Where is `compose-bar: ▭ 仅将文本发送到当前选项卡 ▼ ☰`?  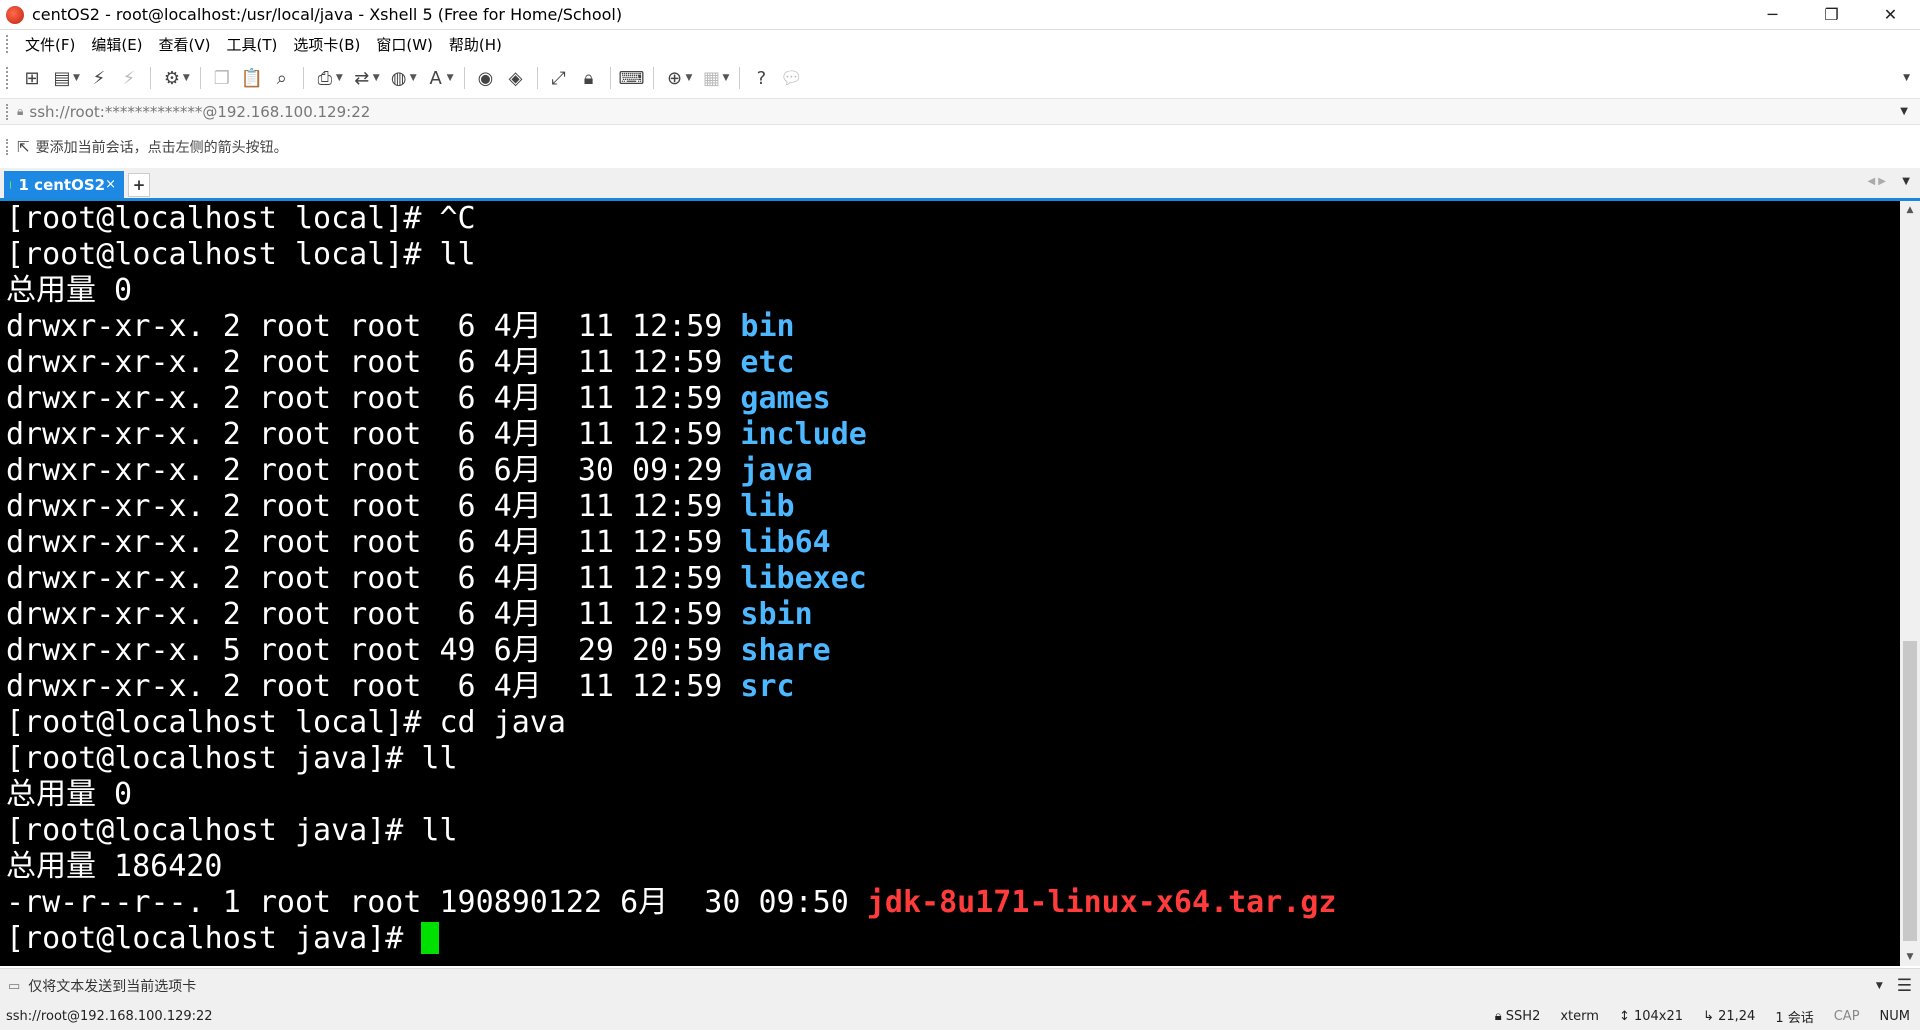
compose-bar: ▭ 仅将文本发送到当前选项卡 ▼ ☰ is located at coordinates (960, 985).